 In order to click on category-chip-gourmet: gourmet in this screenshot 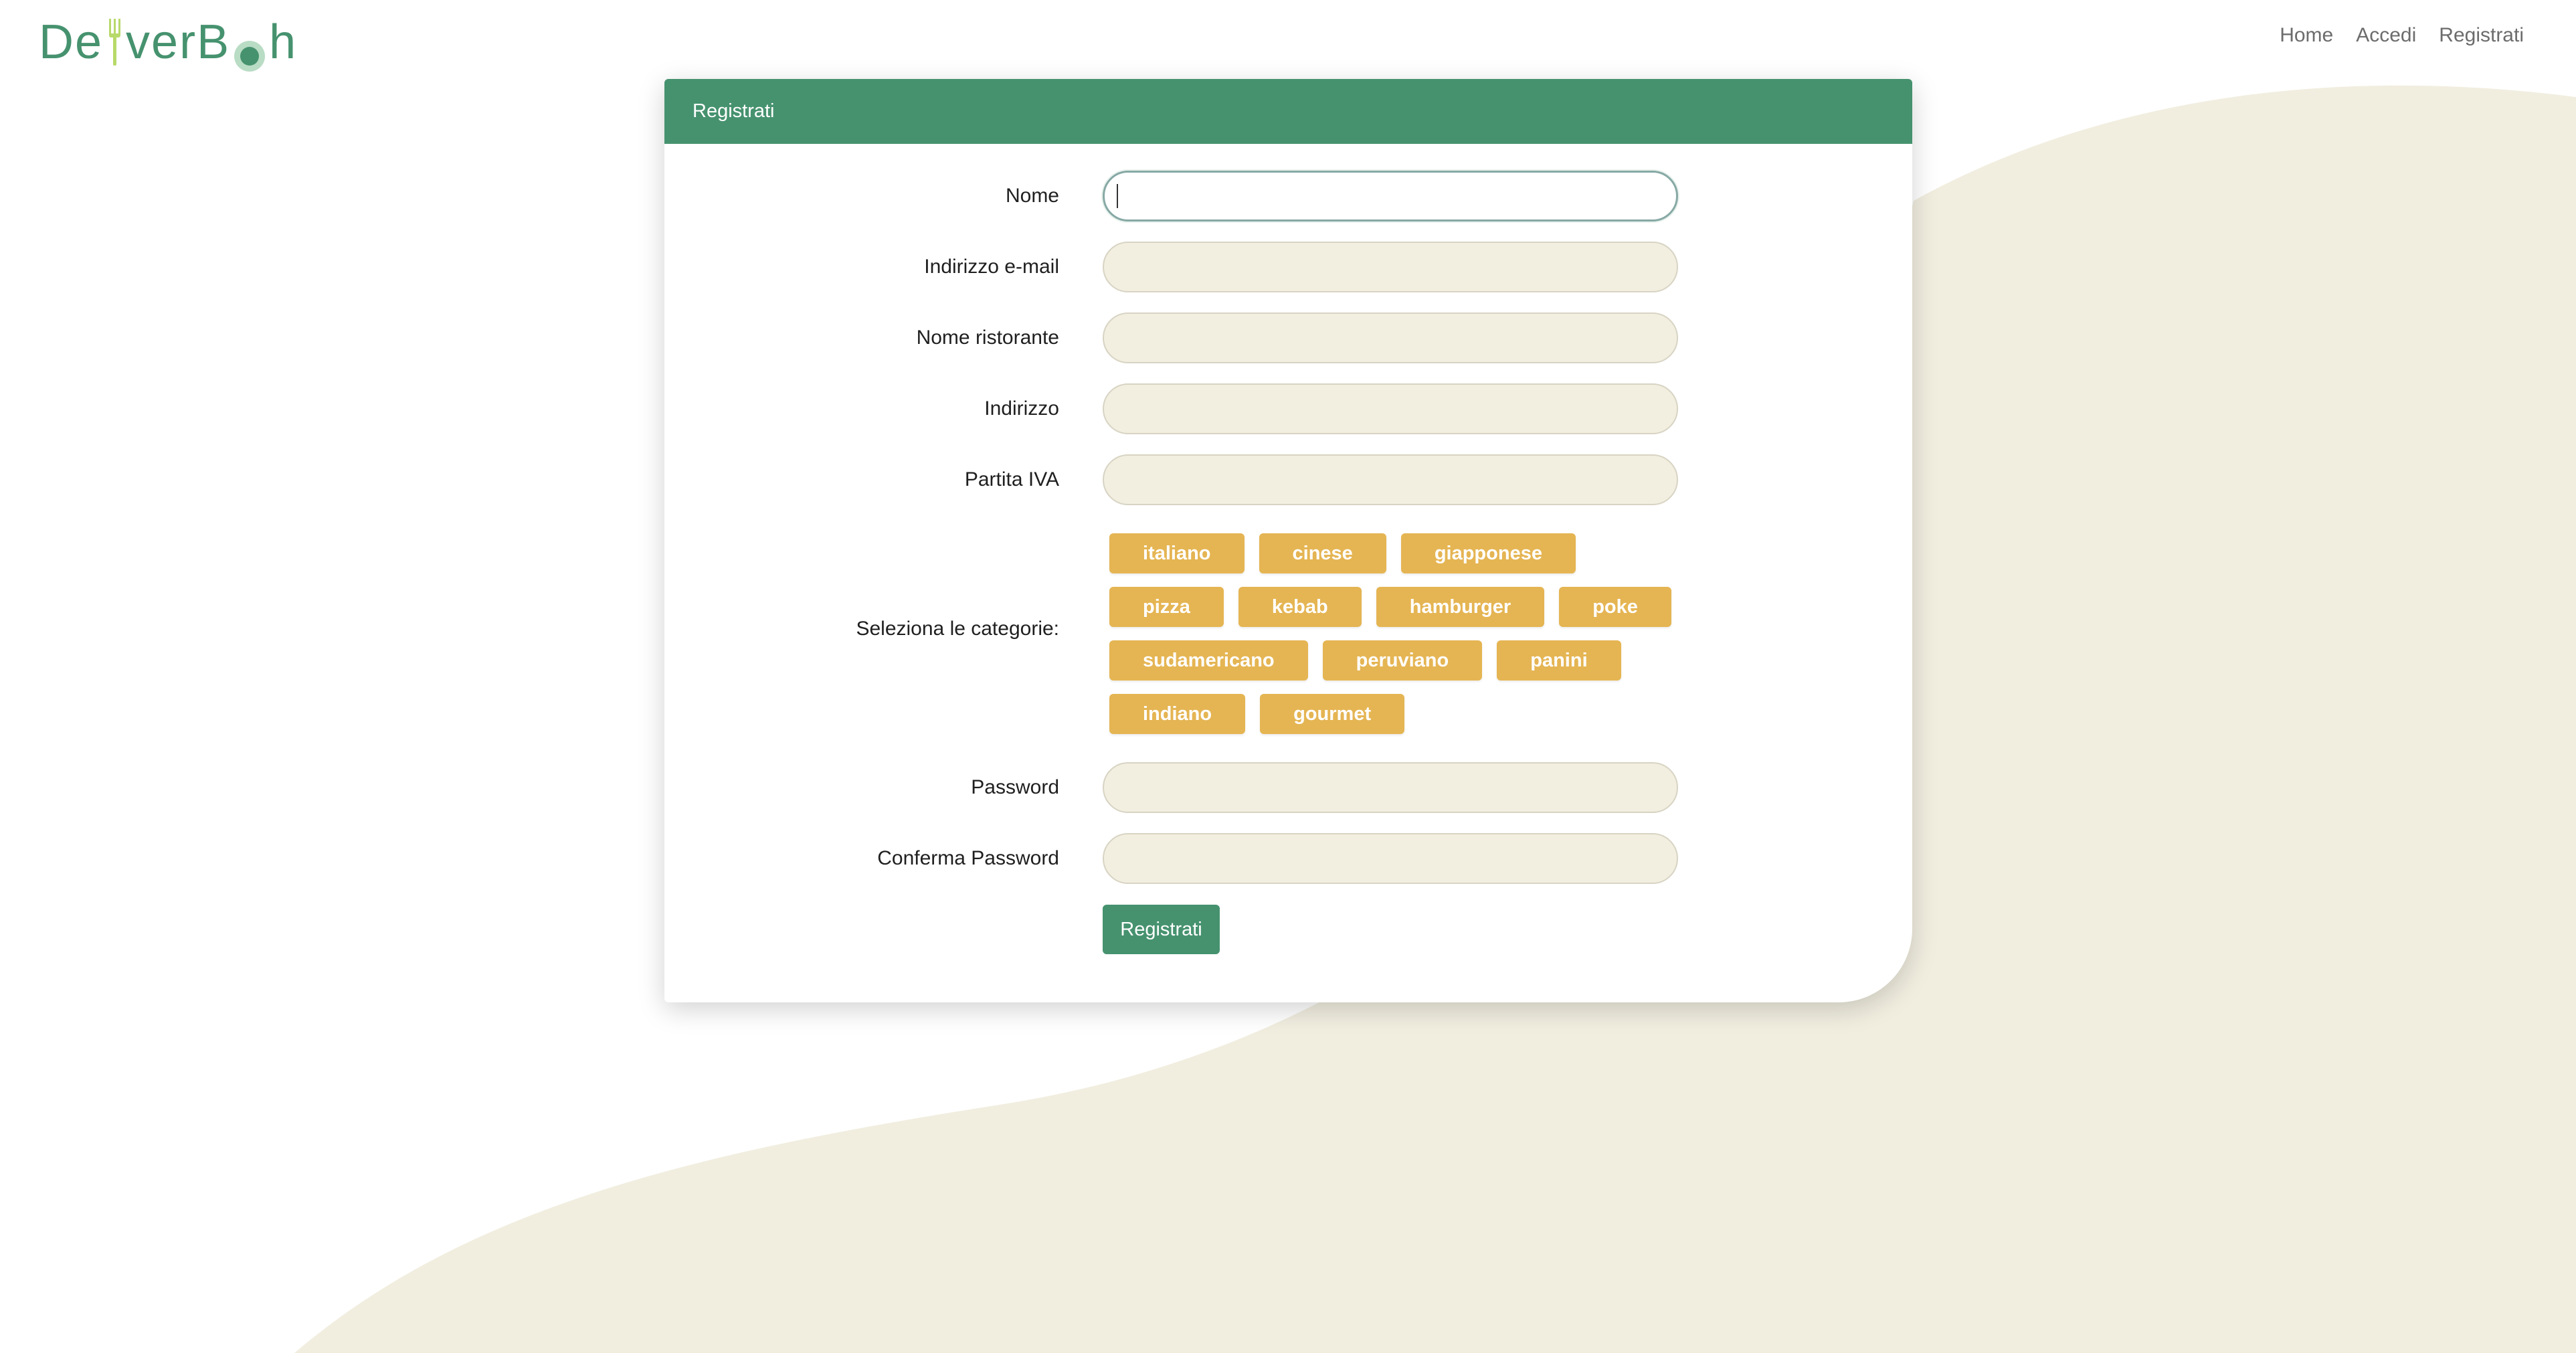, I will do `click(1332, 714)`.